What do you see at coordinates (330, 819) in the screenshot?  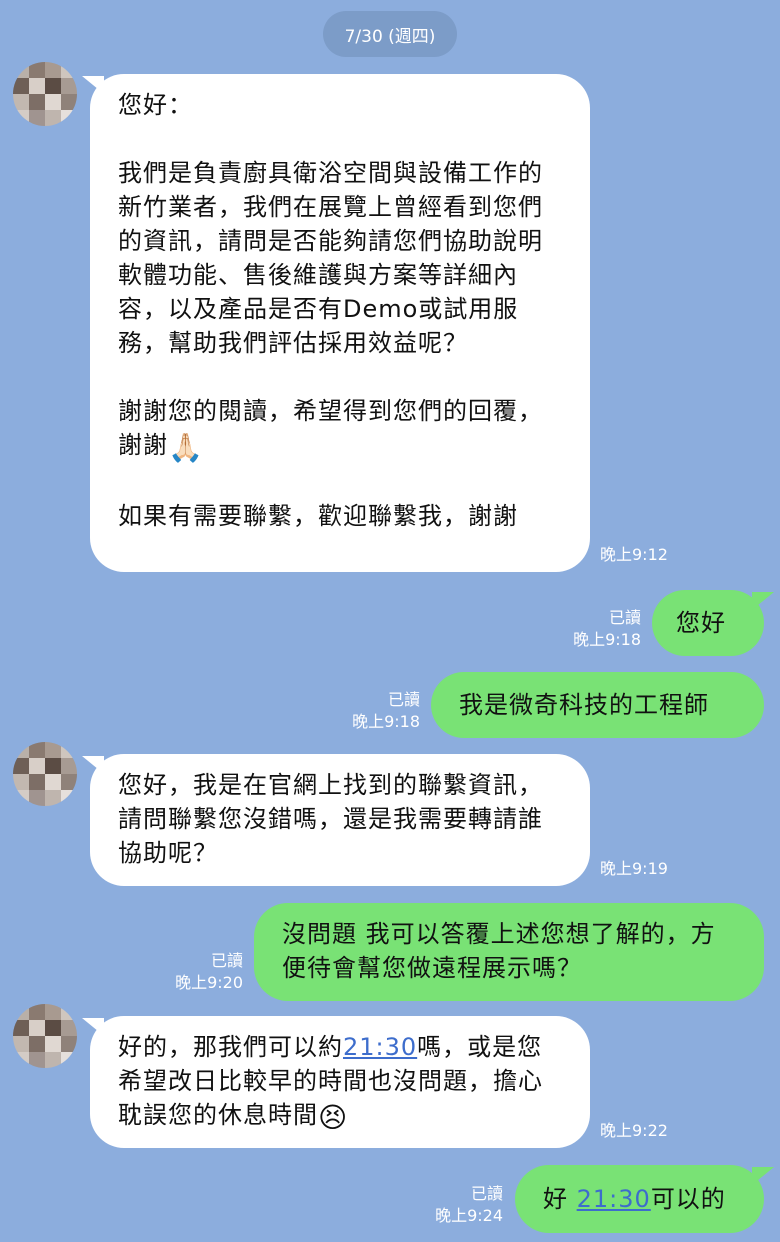 I see `message-text: 您好，我是在官網上找到的聯繫資訊，請問聯繫您沒錯嗎，還是我需要轉請誰協助呢？` at bounding box center [330, 819].